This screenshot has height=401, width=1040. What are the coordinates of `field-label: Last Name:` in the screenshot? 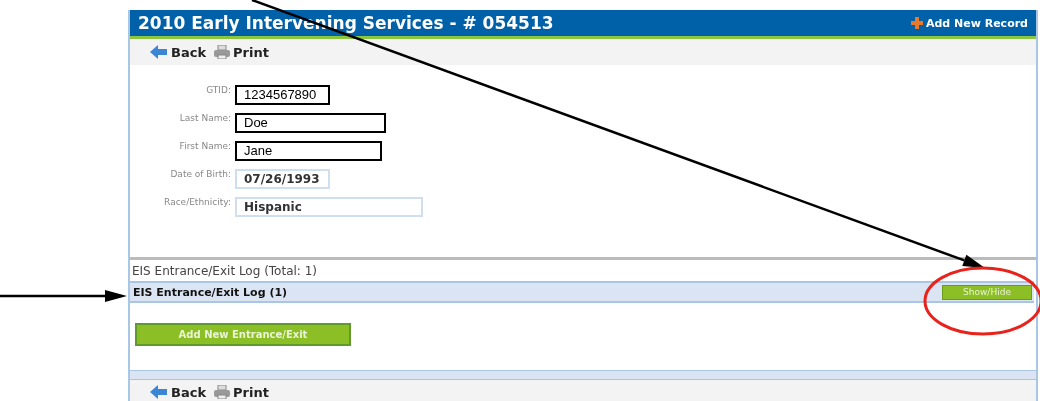 It's located at (204, 117).